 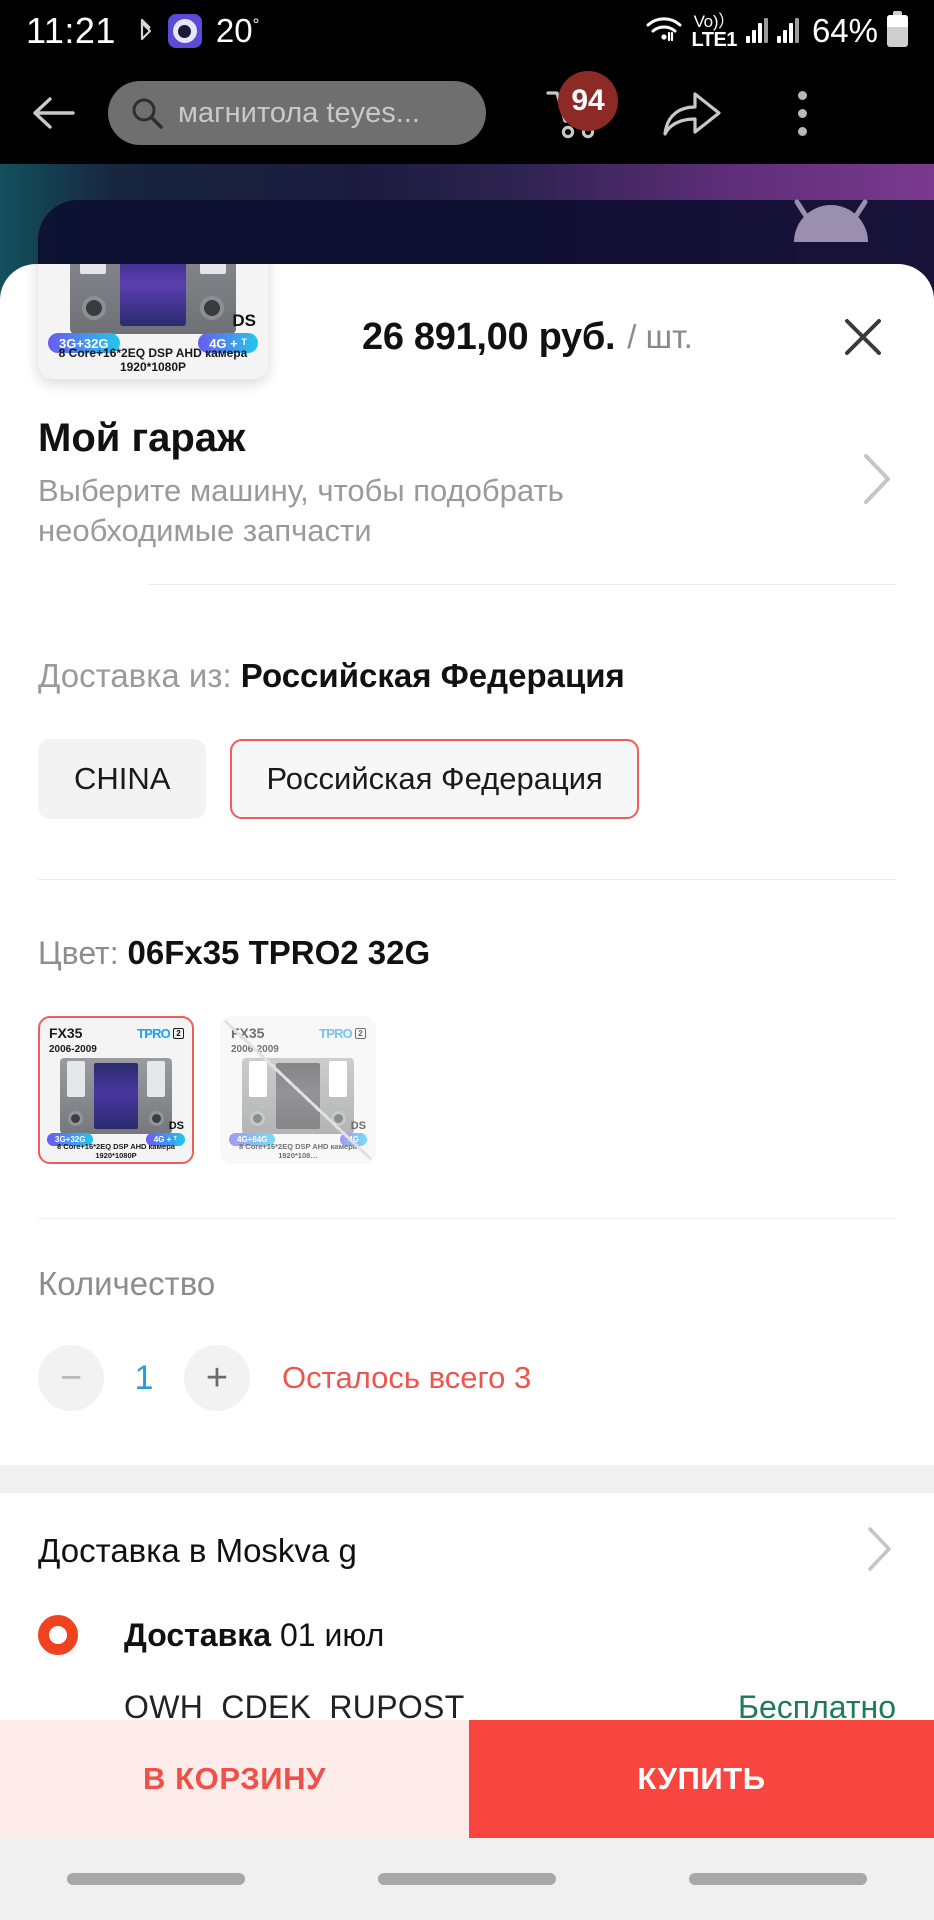 I want to click on ship-from-options: CHINA Российская Федерация, so click(x=467, y=779).